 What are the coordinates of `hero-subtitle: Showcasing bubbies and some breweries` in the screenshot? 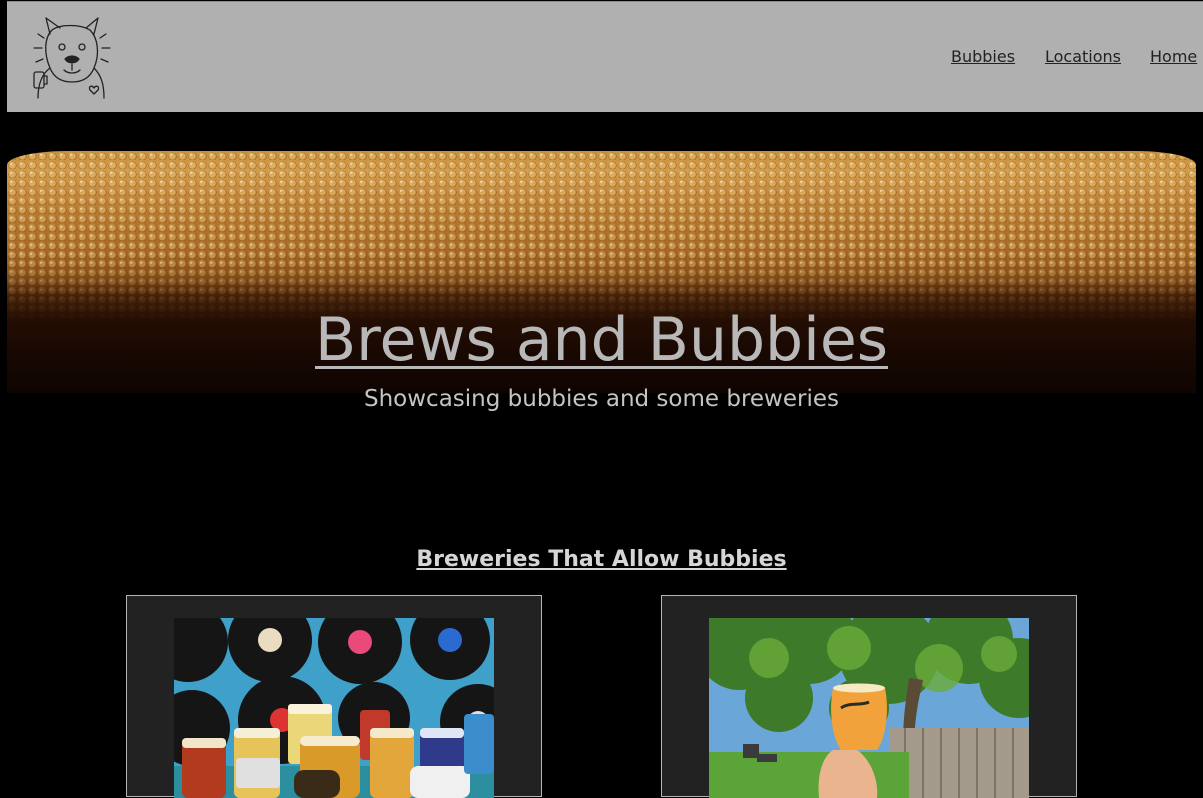 It's located at (601, 399).